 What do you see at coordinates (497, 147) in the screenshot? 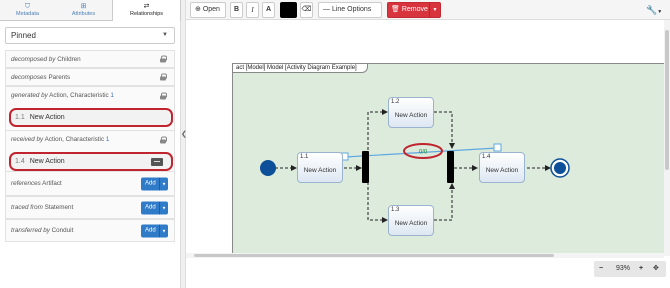
I see `flow-handle-end` at bounding box center [497, 147].